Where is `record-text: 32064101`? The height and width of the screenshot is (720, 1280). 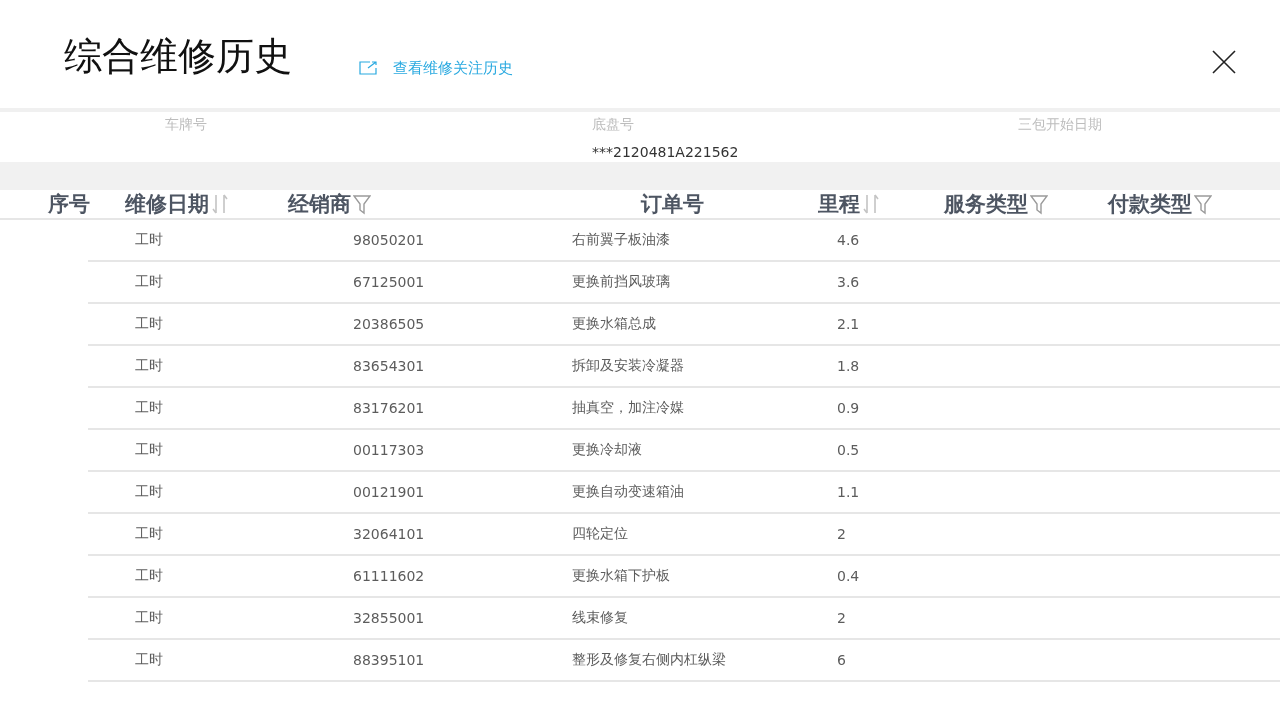 record-text: 32064101 is located at coordinates (389, 534).